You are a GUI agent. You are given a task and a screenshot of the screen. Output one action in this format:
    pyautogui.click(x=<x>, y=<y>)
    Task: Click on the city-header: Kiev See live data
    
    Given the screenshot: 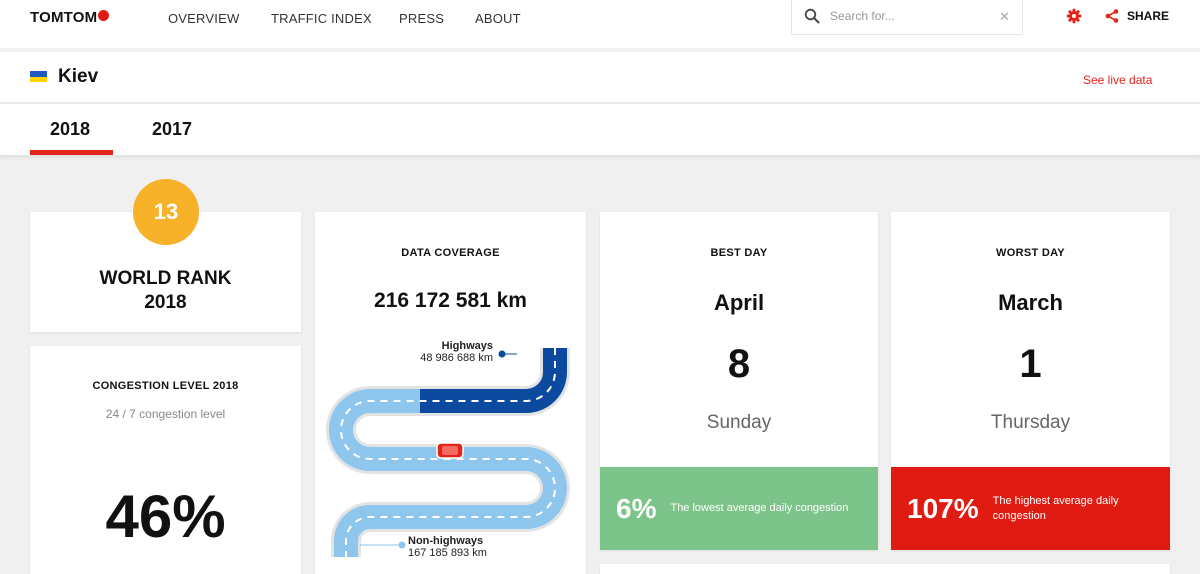 What is the action you would take?
    pyautogui.click(x=600, y=77)
    